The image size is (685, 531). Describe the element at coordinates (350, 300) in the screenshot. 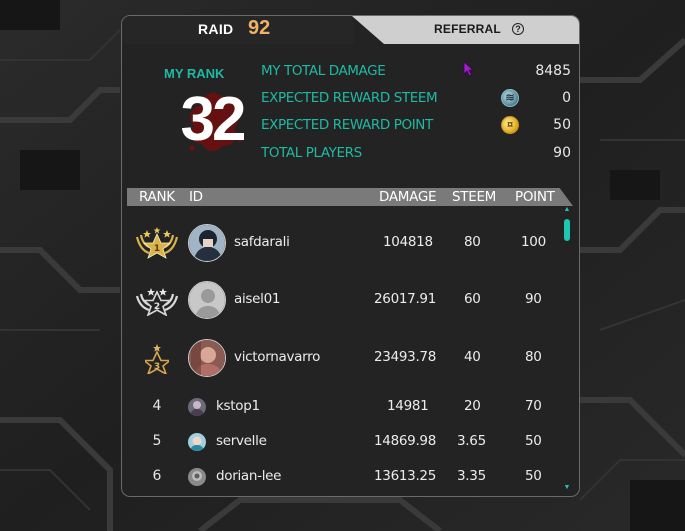

I see `table-row: 2 aisel01 26017.91 60 90` at that location.